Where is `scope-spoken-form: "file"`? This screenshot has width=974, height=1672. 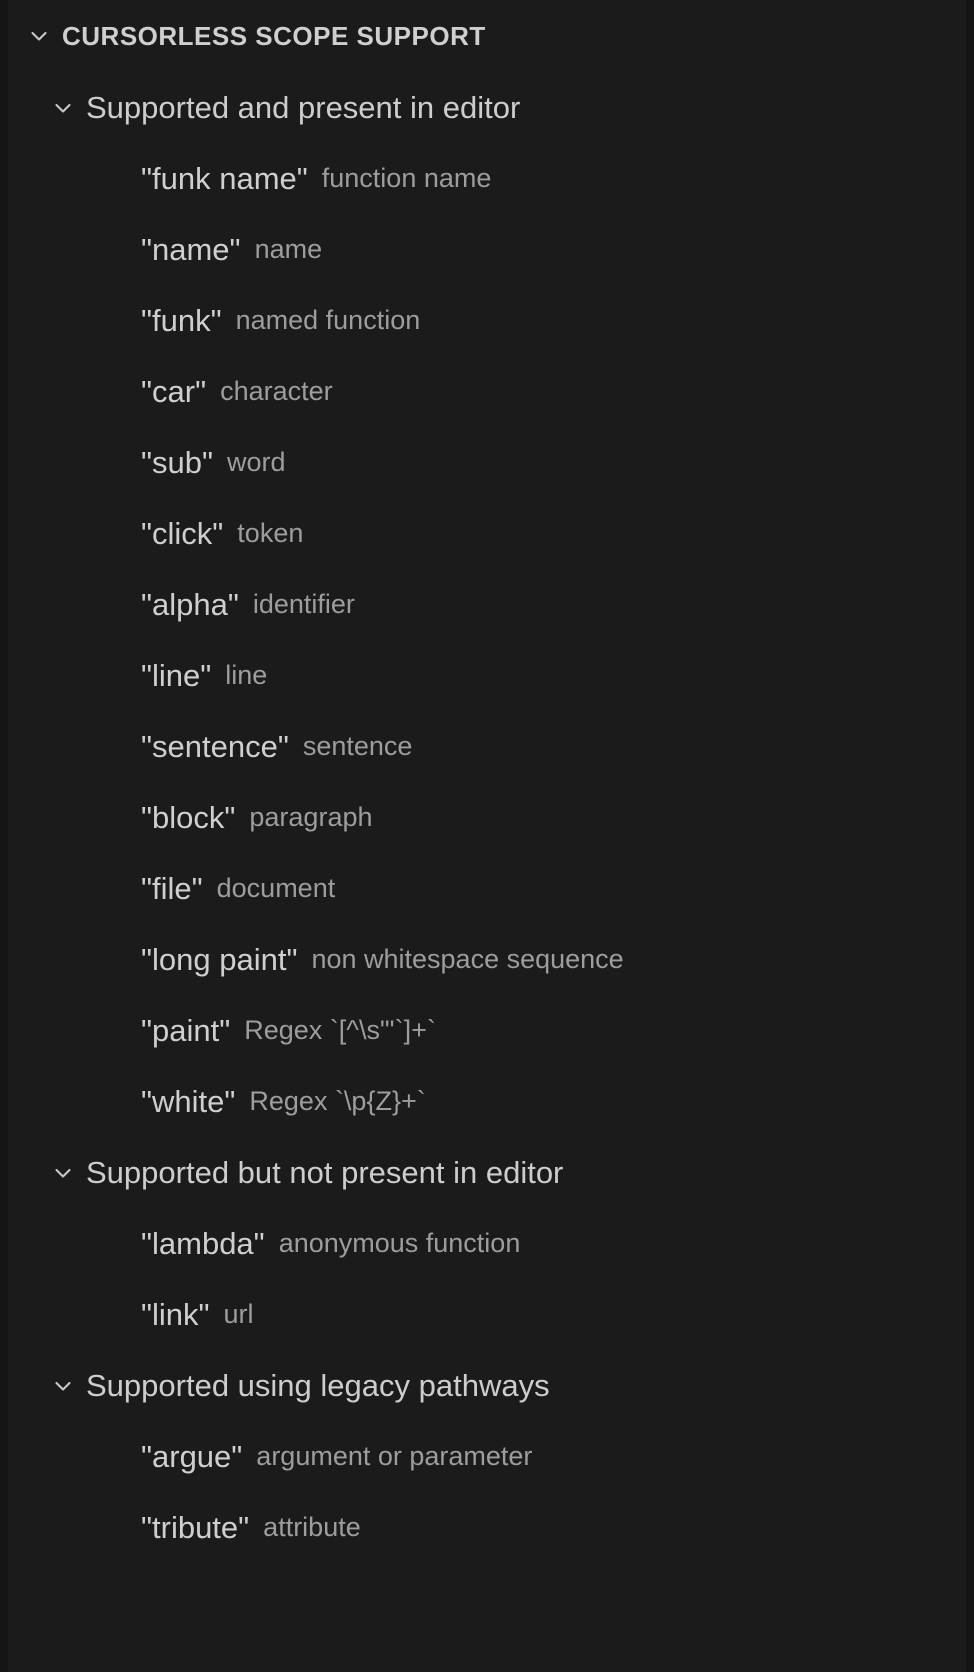
scope-spoken-form: "file" is located at coordinates (172, 888).